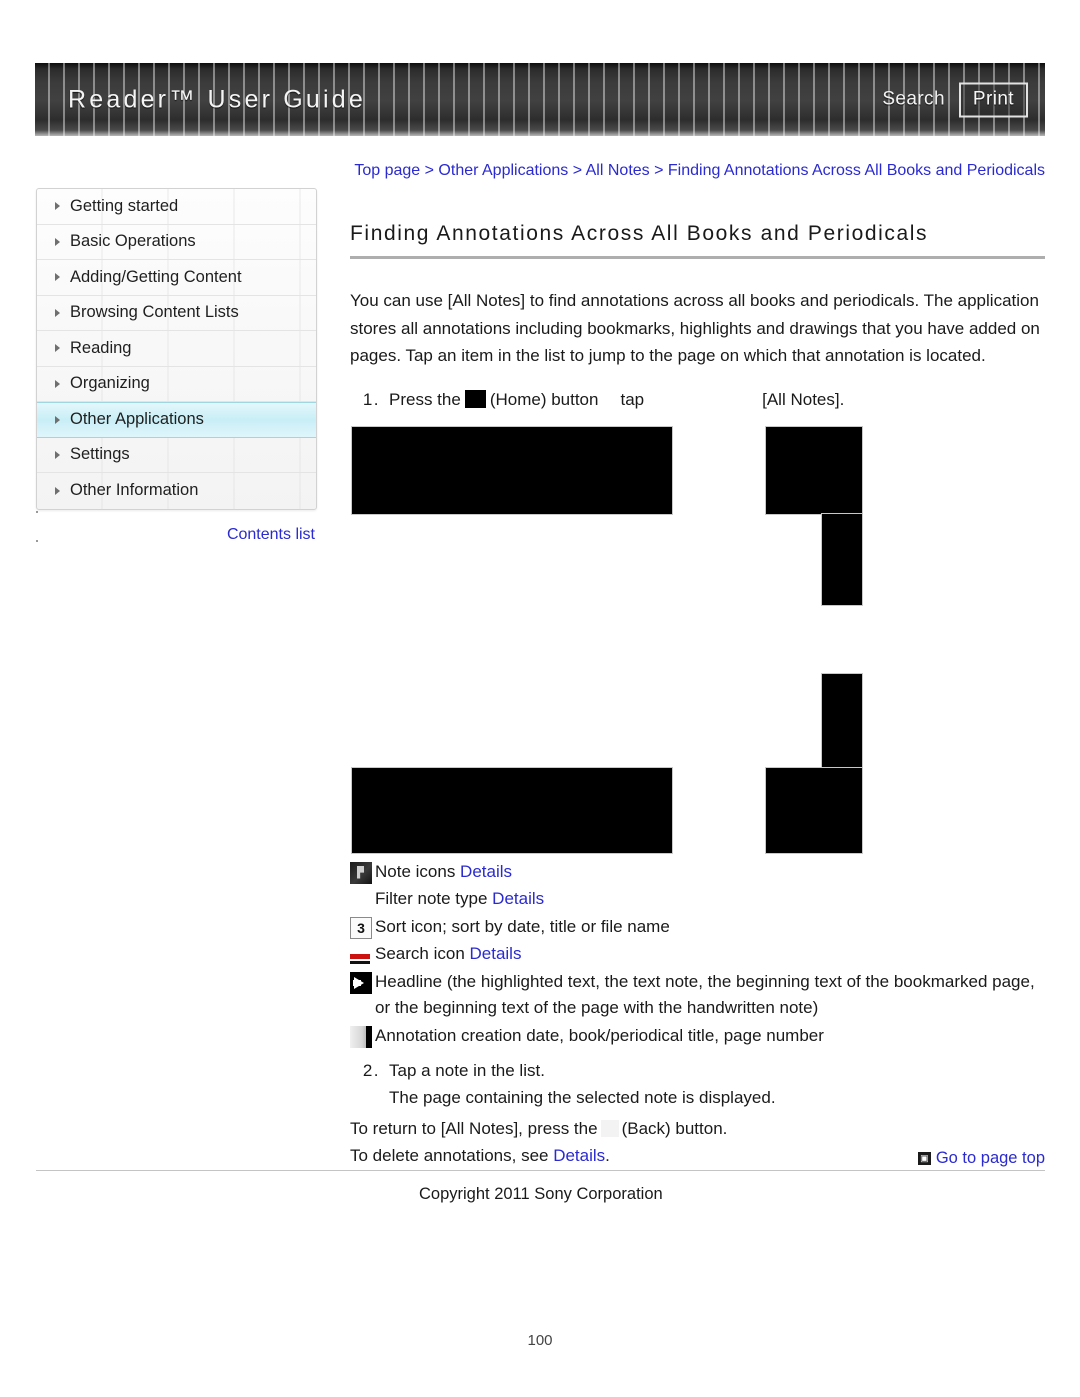 This screenshot has height=1397, width=1080. What do you see at coordinates (110, 383) in the screenshot?
I see `sidebar-item-label: Organizing` at bounding box center [110, 383].